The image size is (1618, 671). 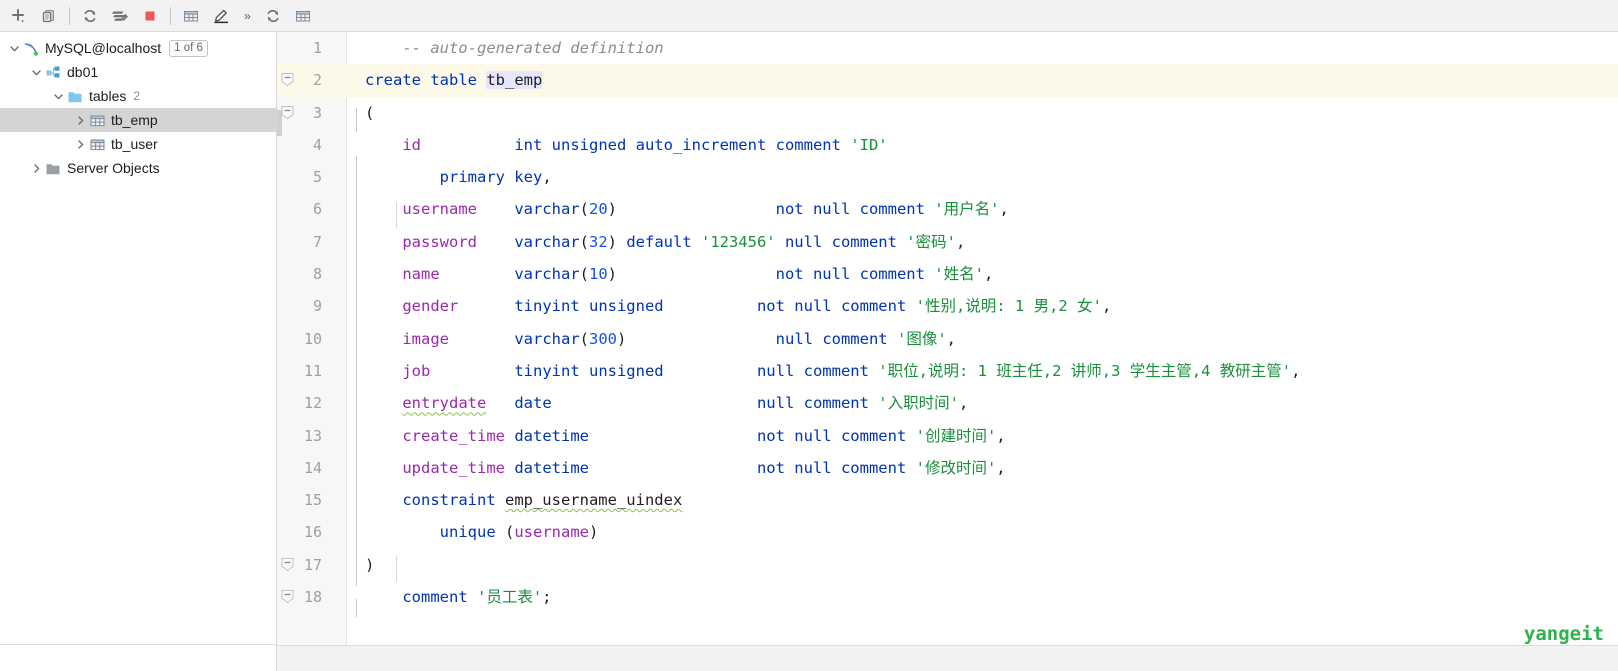 What do you see at coordinates (947, 565) in the screenshot?
I see `code-line: 17 )` at bounding box center [947, 565].